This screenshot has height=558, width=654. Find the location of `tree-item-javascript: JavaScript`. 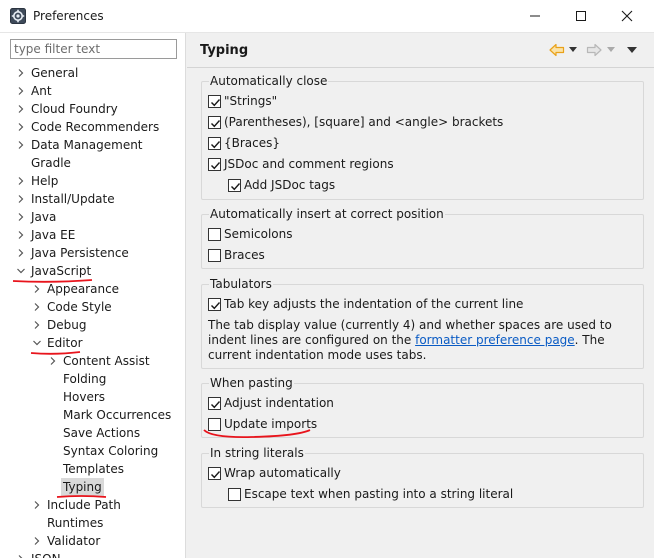

tree-item-javascript: JavaScript is located at coordinates (92, 271).